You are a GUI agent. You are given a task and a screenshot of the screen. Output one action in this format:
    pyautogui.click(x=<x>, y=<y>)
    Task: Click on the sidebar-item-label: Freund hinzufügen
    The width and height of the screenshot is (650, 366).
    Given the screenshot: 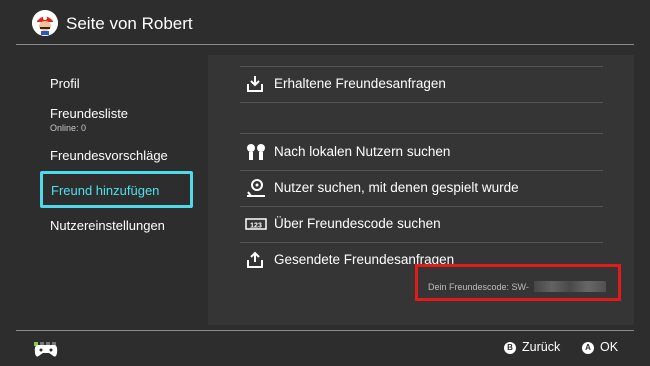 What is the action you would take?
    pyautogui.click(x=105, y=190)
    